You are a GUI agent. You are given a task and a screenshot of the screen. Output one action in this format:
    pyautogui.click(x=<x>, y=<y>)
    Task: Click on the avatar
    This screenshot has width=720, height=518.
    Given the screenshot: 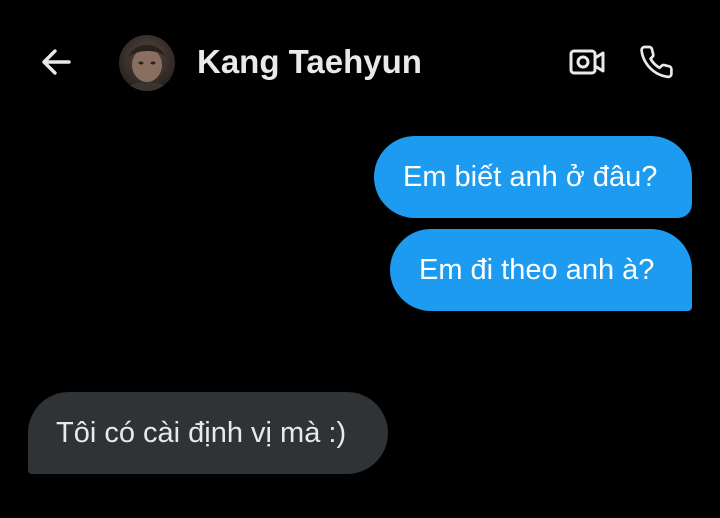 What is the action you would take?
    pyautogui.click(x=147, y=63)
    